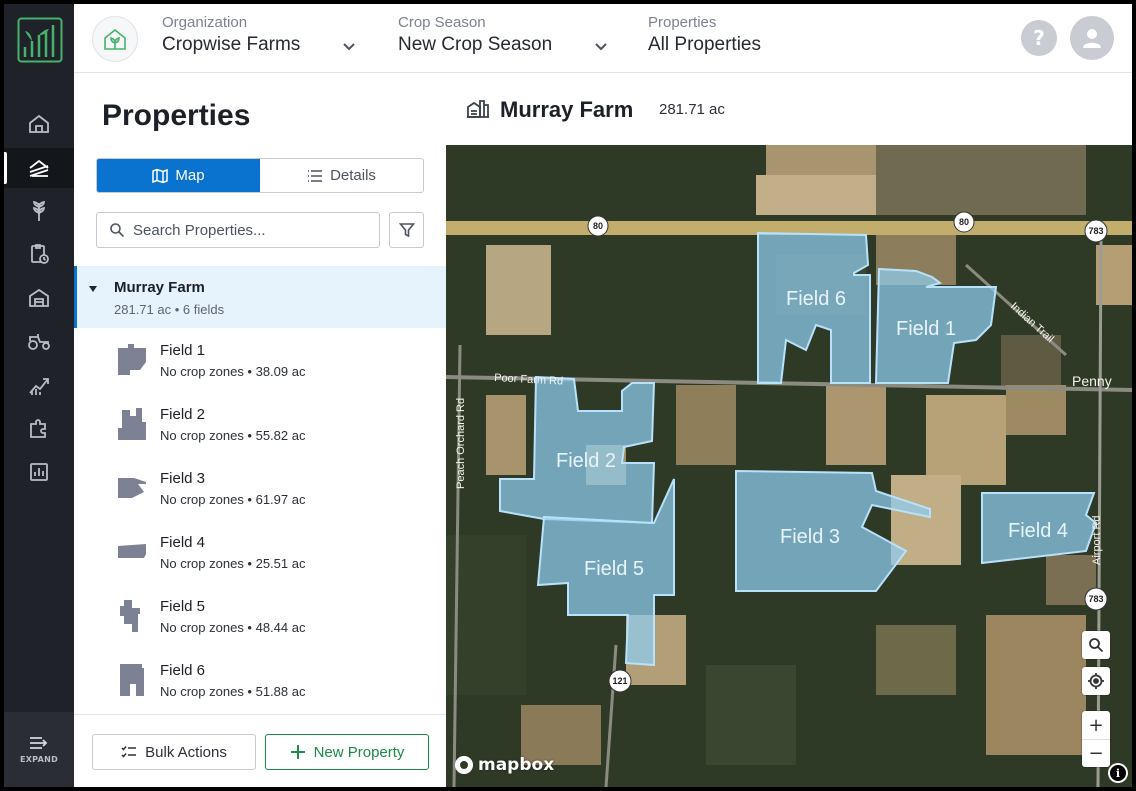  I want to click on mapbox-logo: mapbox, so click(504, 765).